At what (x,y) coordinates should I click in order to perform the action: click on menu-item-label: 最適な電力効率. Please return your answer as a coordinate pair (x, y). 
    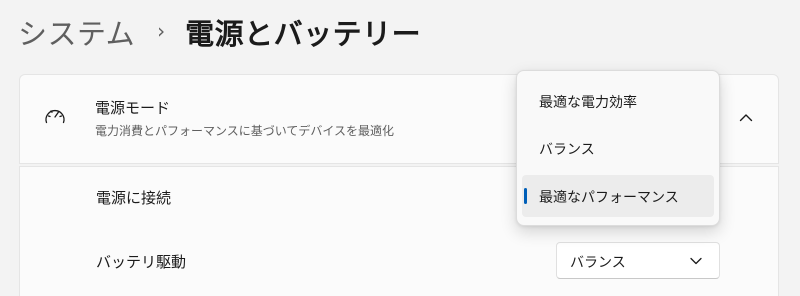
    Looking at the image, I should click on (588, 103).